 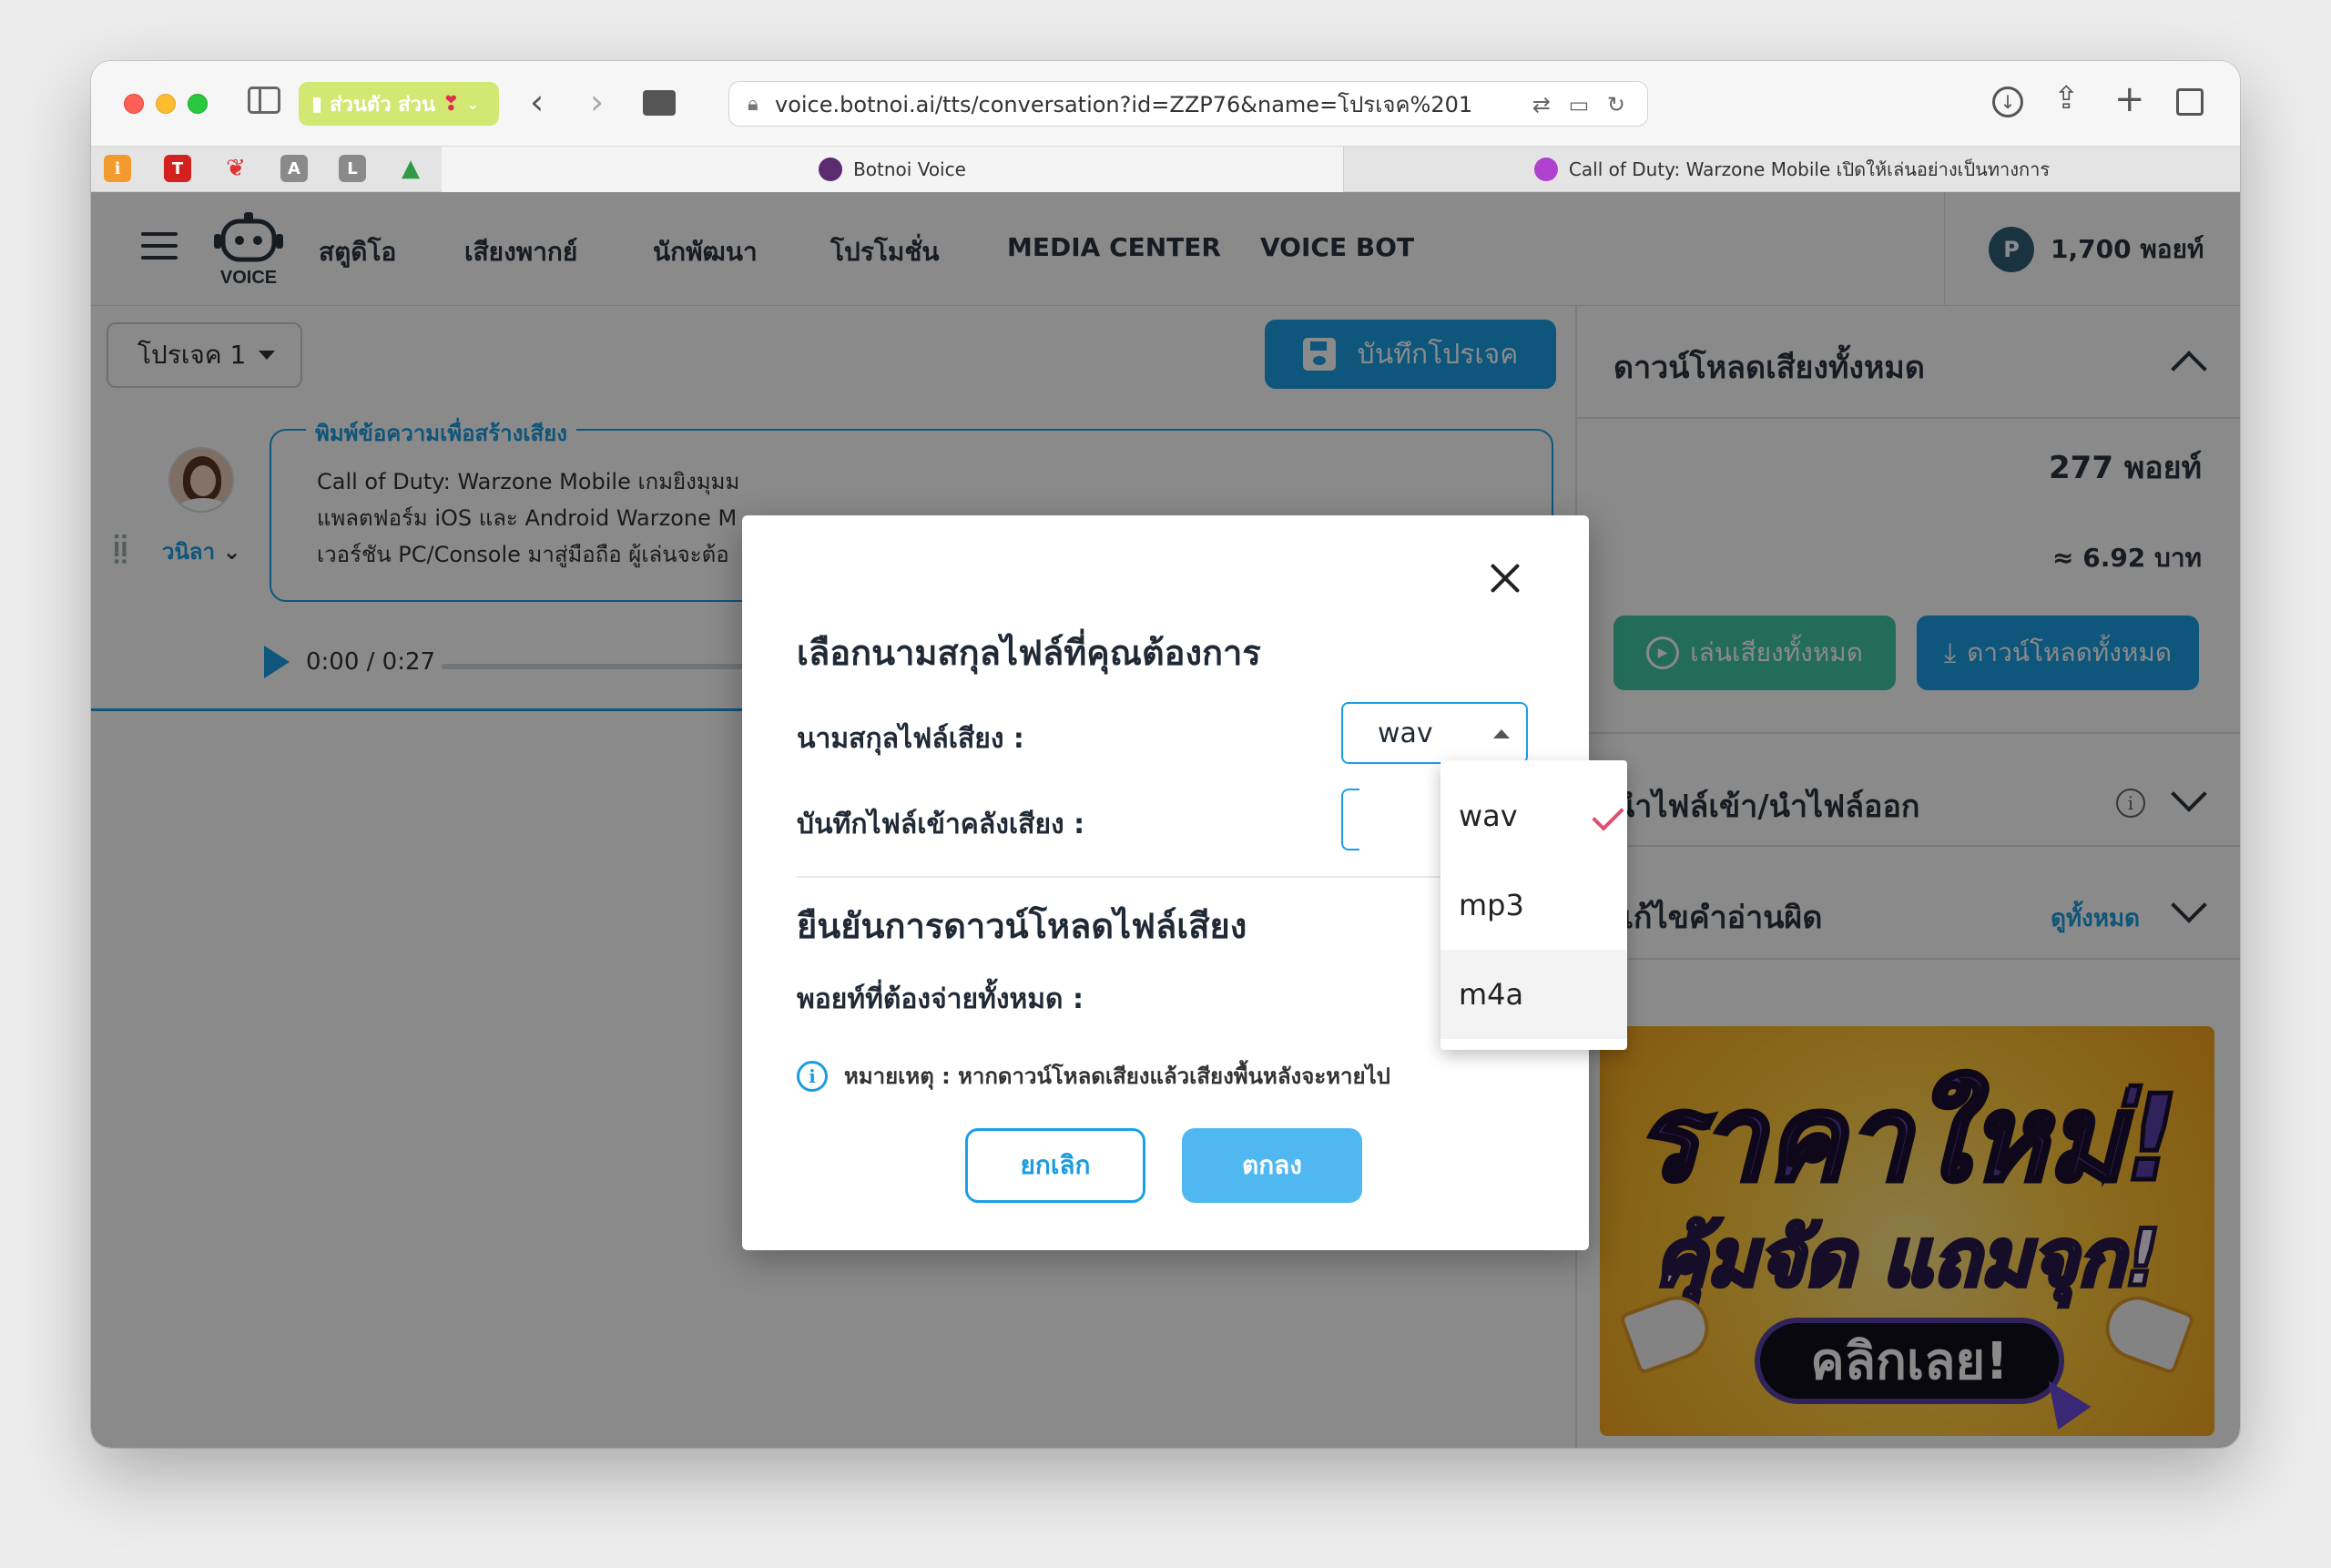 I want to click on heart-icon: ❣, so click(x=451, y=104).